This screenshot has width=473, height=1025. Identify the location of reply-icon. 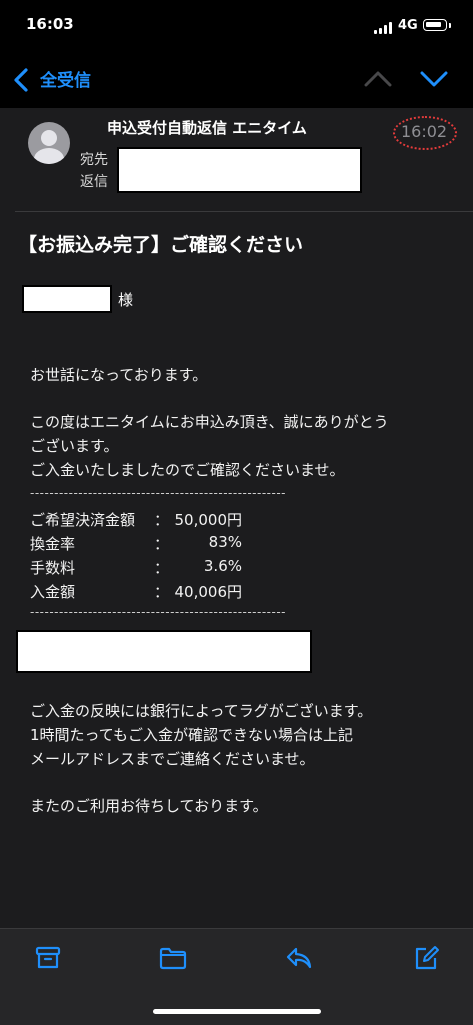
(299, 958).